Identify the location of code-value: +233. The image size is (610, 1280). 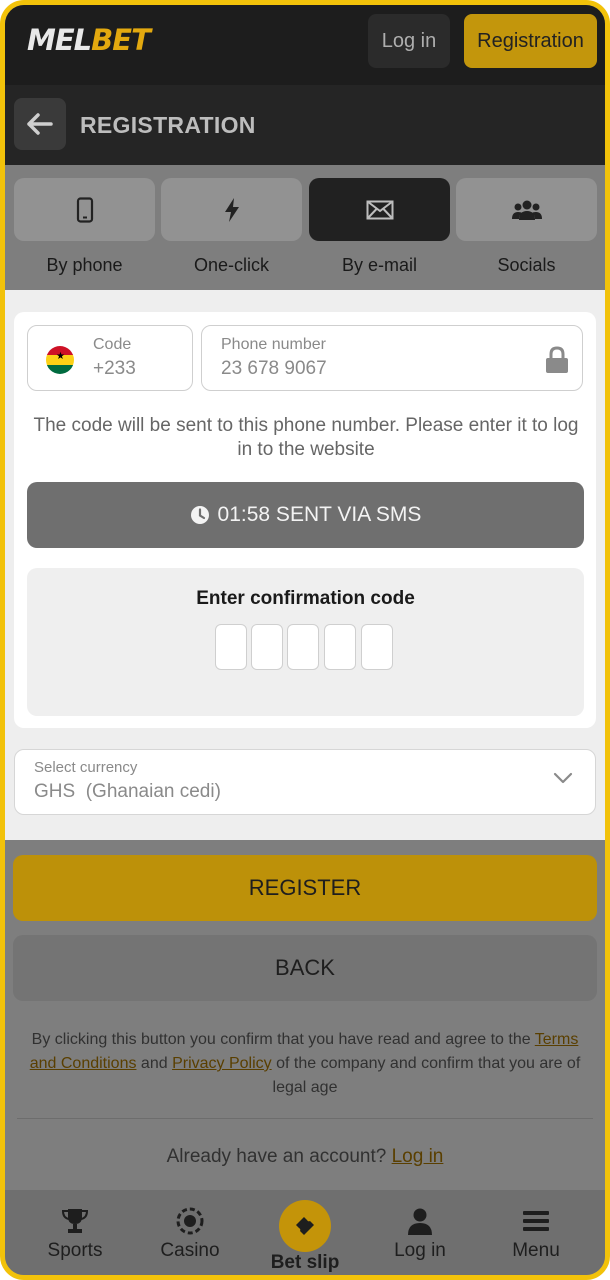
(114, 368).